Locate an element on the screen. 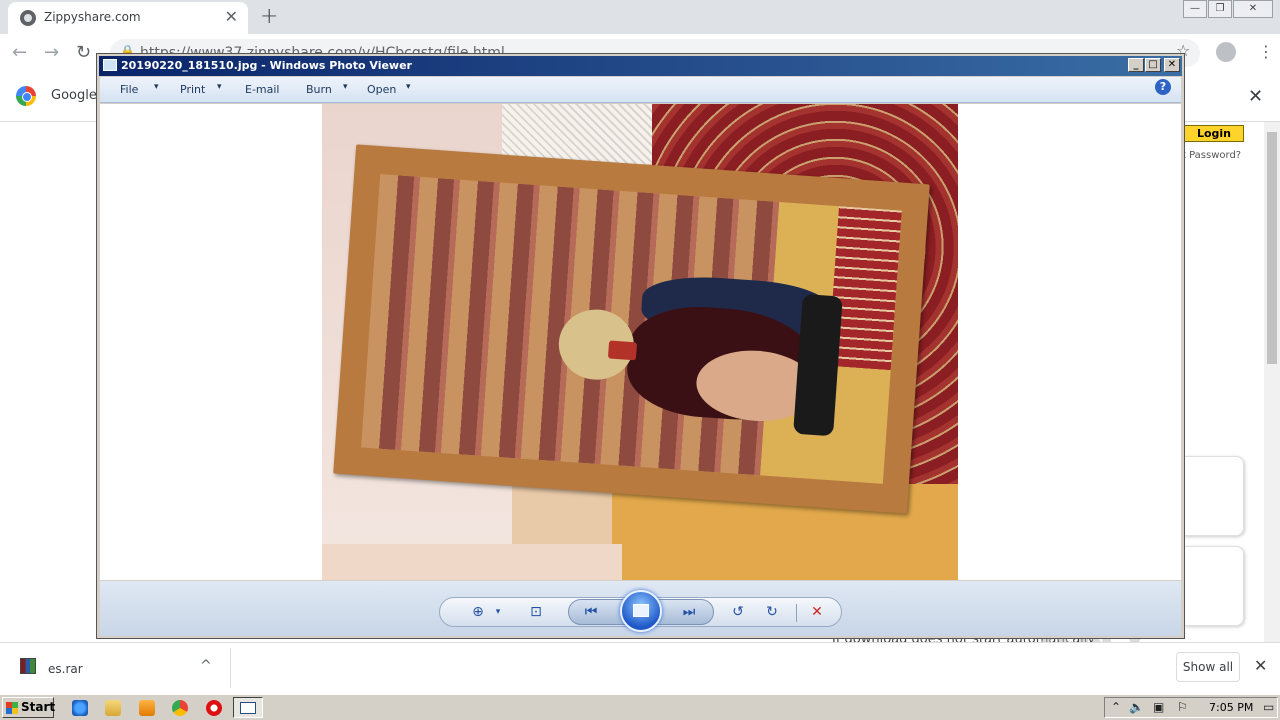 The width and height of the screenshot is (1280, 720). winrar-archive-icon is located at coordinates (28, 666).